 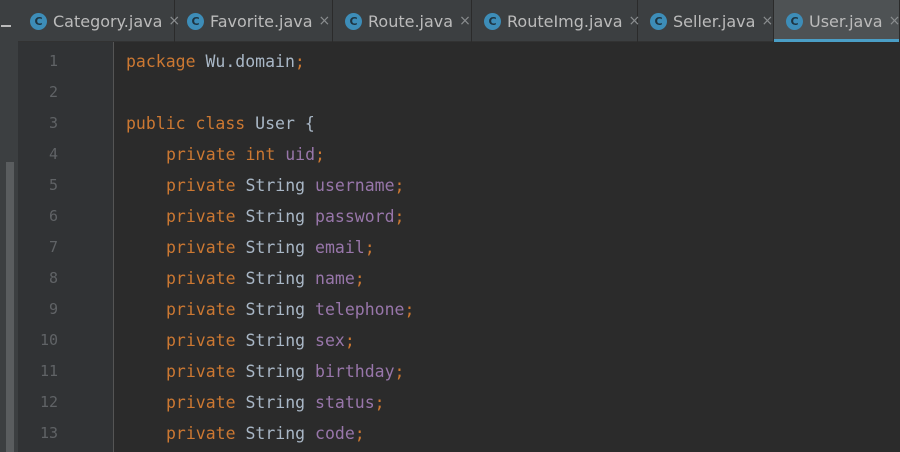 I want to click on field-name: code, so click(x=335, y=433).